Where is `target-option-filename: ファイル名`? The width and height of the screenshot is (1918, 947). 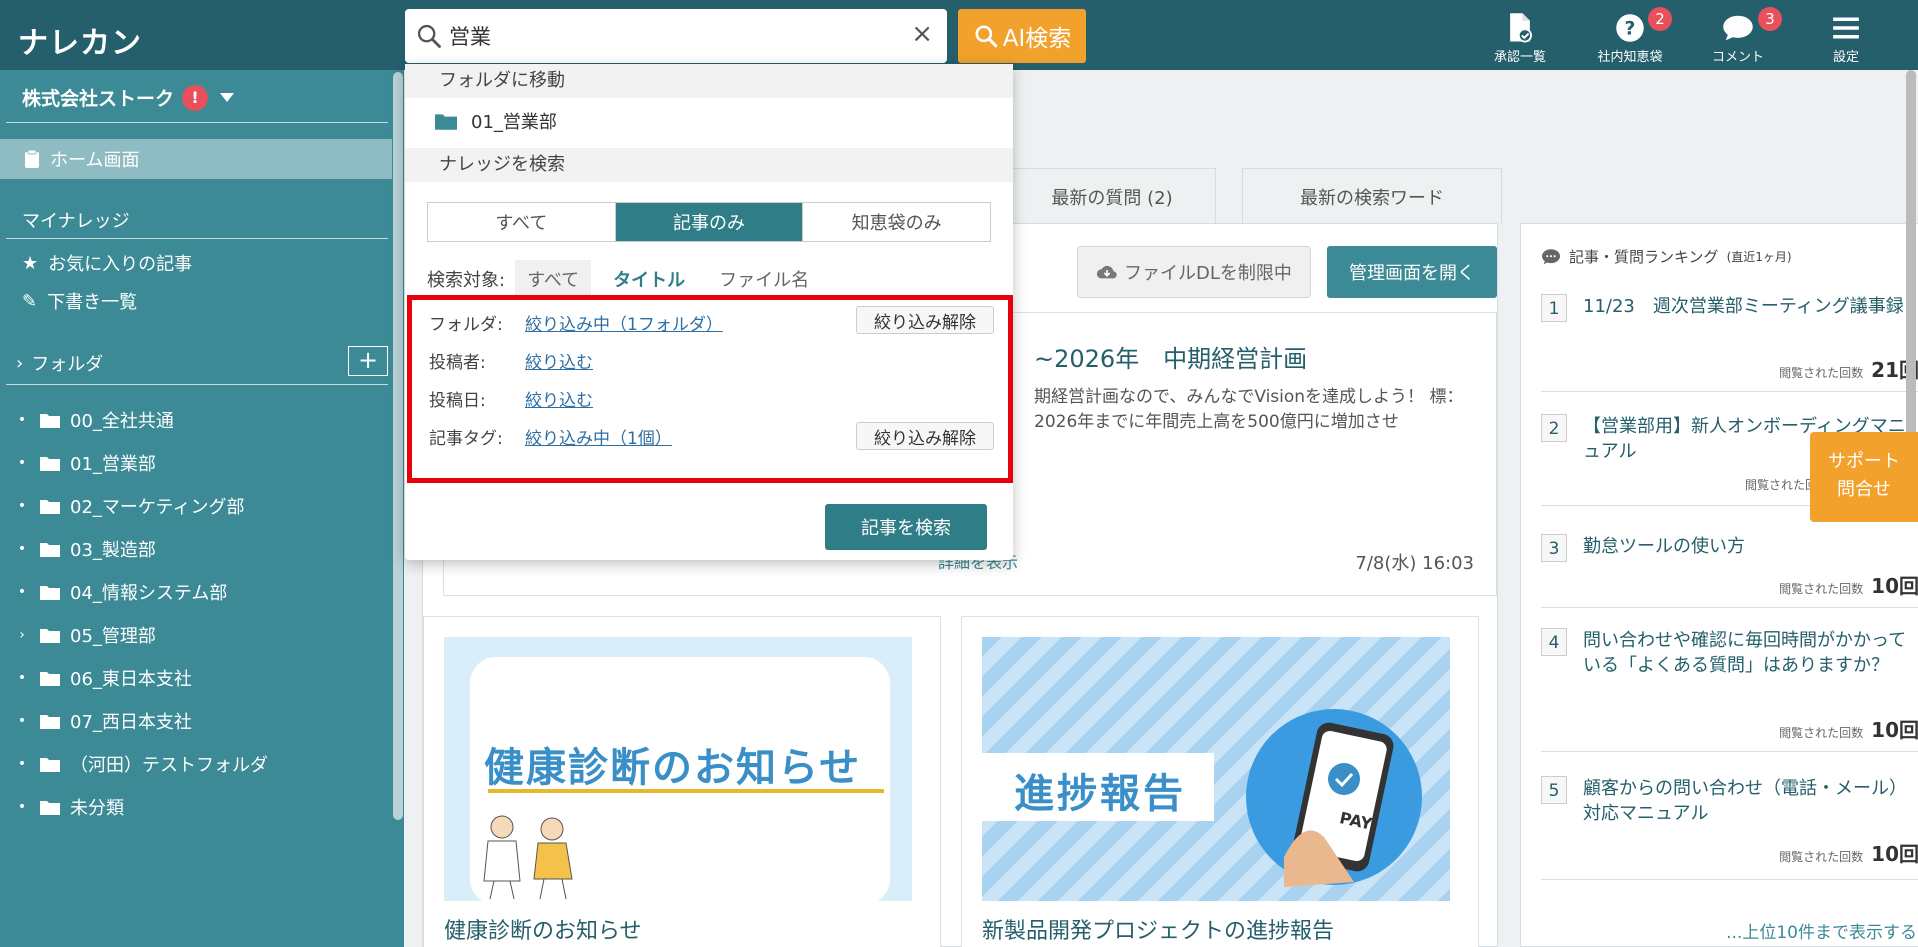
target-option-filename: ファイル名 is located at coordinates (764, 279).